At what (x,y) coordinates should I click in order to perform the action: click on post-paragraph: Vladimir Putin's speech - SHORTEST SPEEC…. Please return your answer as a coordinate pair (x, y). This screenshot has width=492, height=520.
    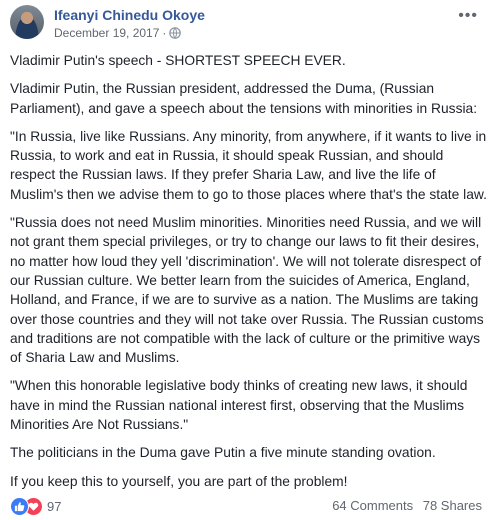
    Looking at the image, I should click on (178, 60).